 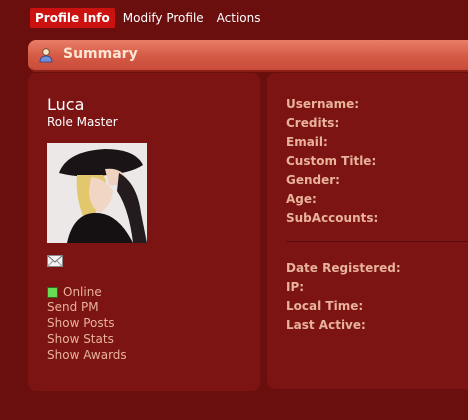 What do you see at coordinates (66, 104) in the screenshot?
I see `user-name: Luca` at bounding box center [66, 104].